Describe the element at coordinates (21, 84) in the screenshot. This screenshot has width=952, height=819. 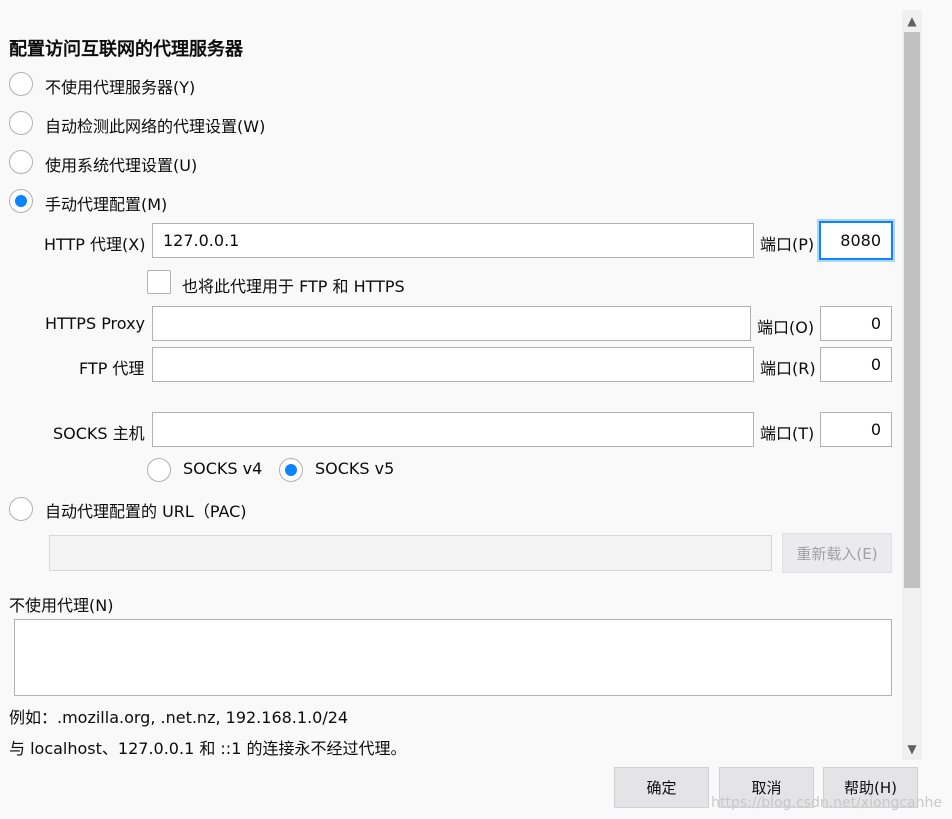
I see `radio-no-proxy` at that location.